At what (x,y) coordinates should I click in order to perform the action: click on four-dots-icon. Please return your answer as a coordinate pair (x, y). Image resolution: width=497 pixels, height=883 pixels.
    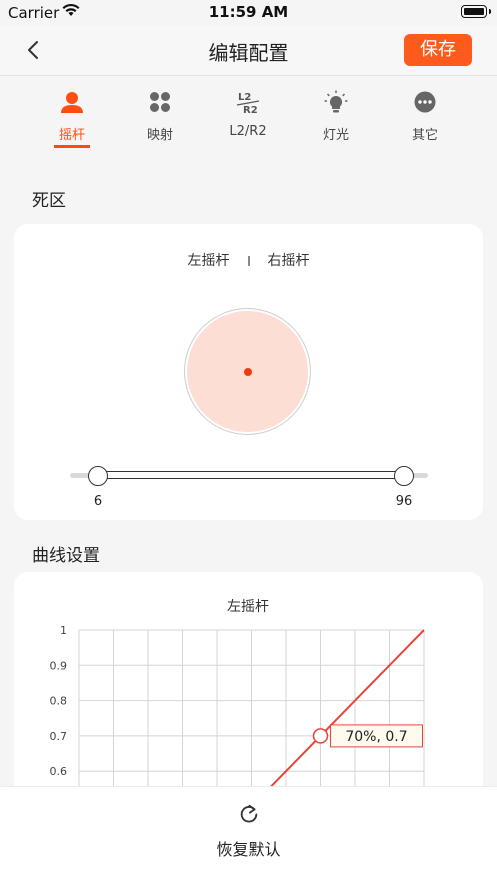
    Looking at the image, I should click on (160, 102).